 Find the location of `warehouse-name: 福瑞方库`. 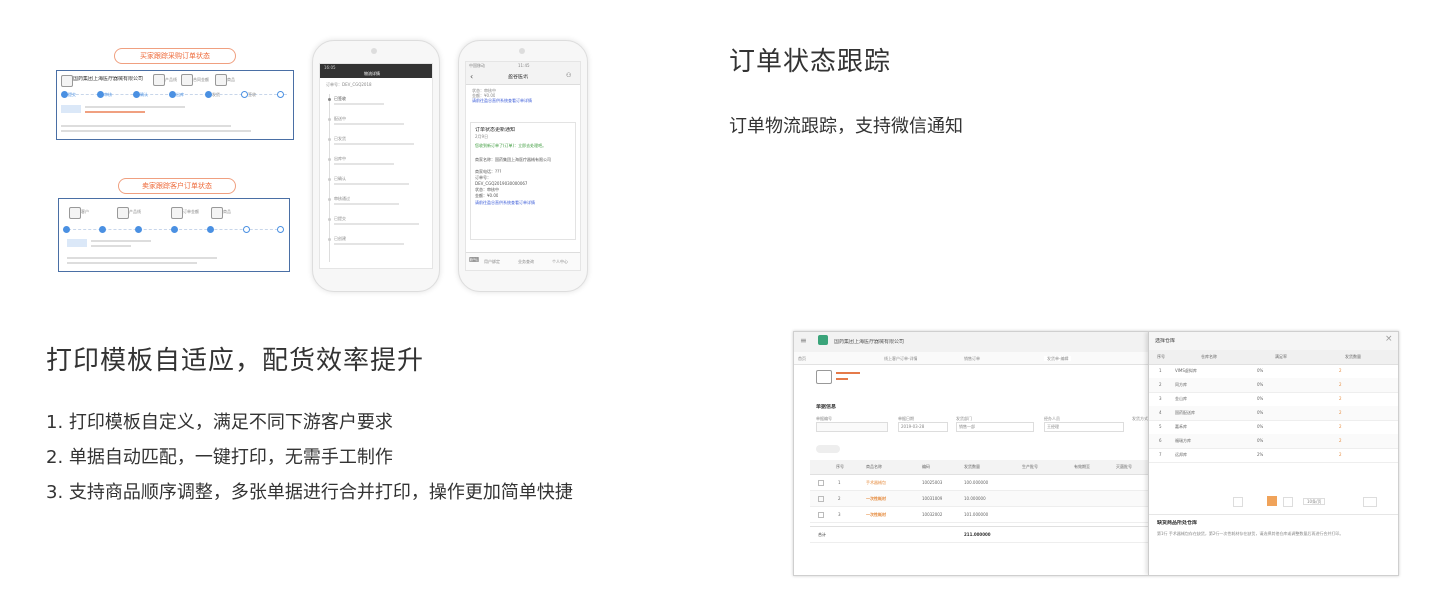

warehouse-name: 福瑞方库 is located at coordinates (1183, 440).